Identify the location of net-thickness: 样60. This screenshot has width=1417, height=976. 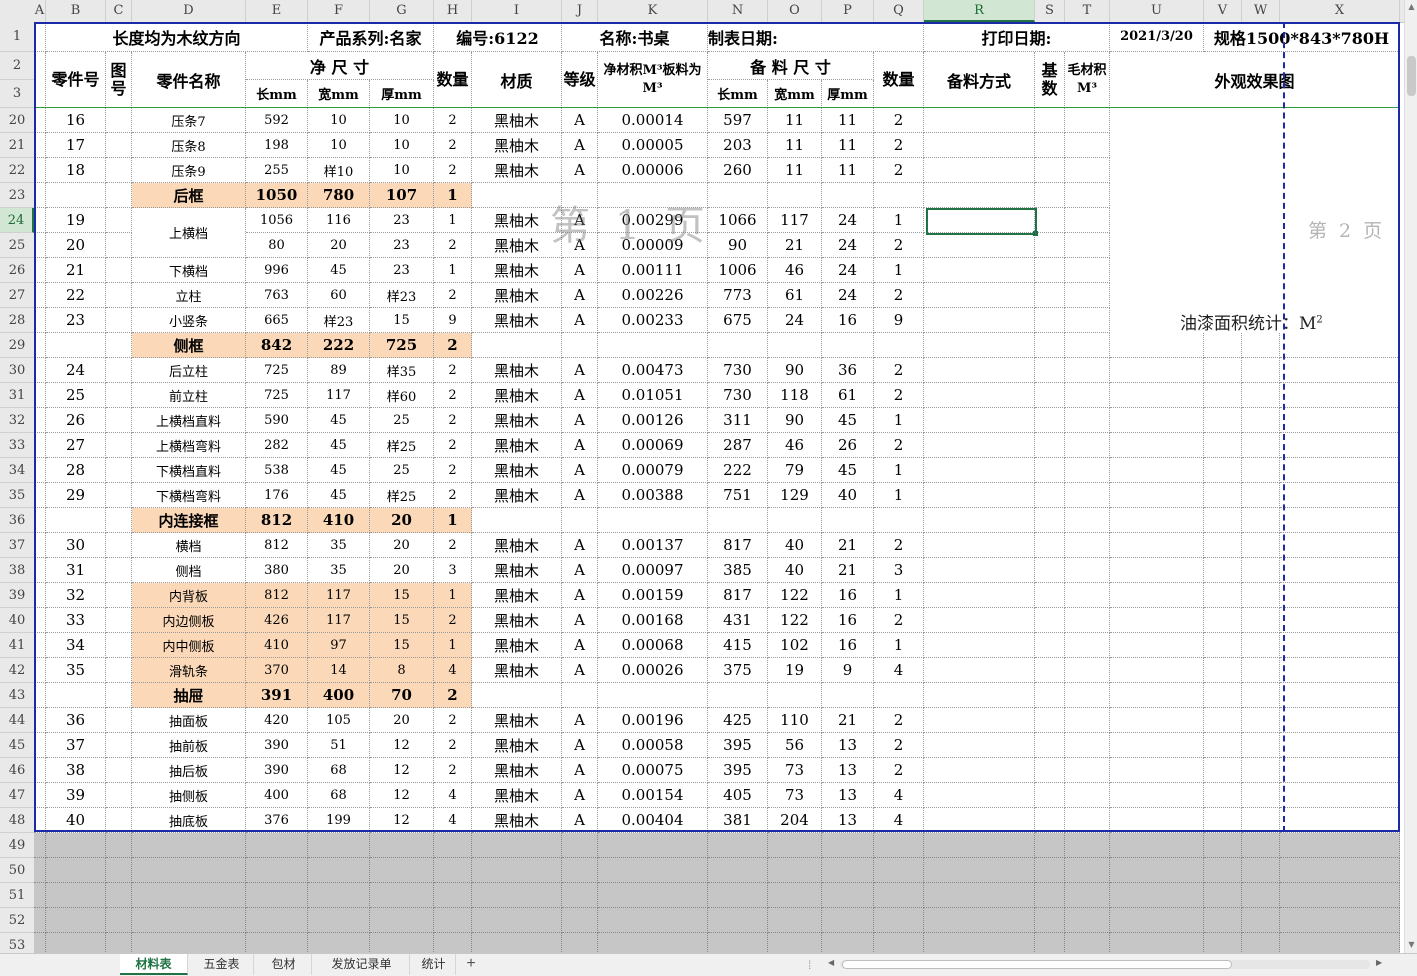
(402, 395).